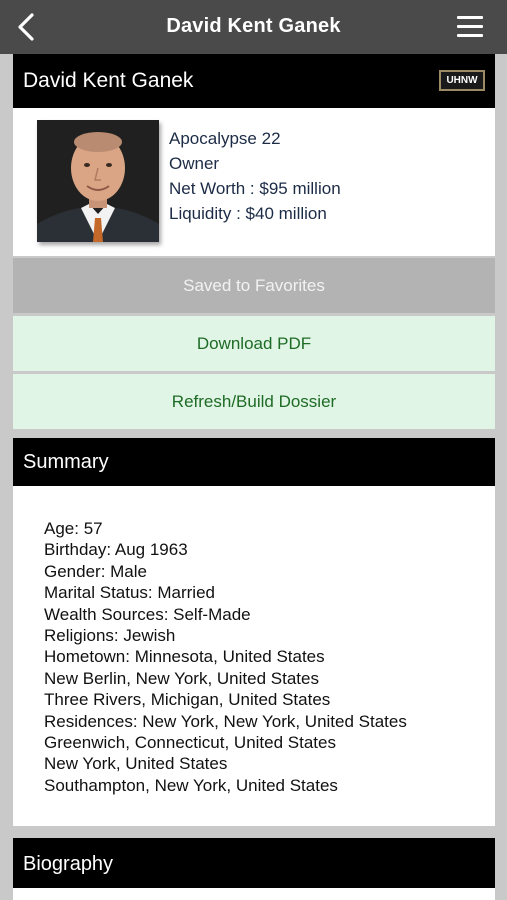  Describe the element at coordinates (187, 700) in the screenshot. I see `summary-line: Three Rivers, Michigan, United States` at that location.